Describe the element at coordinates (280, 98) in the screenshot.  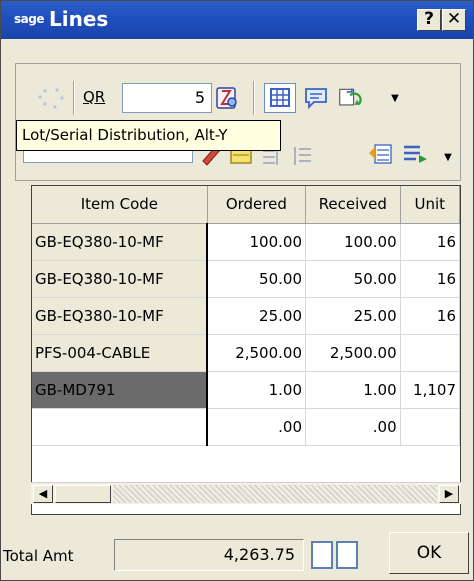
I see `grid-view-icon` at that location.